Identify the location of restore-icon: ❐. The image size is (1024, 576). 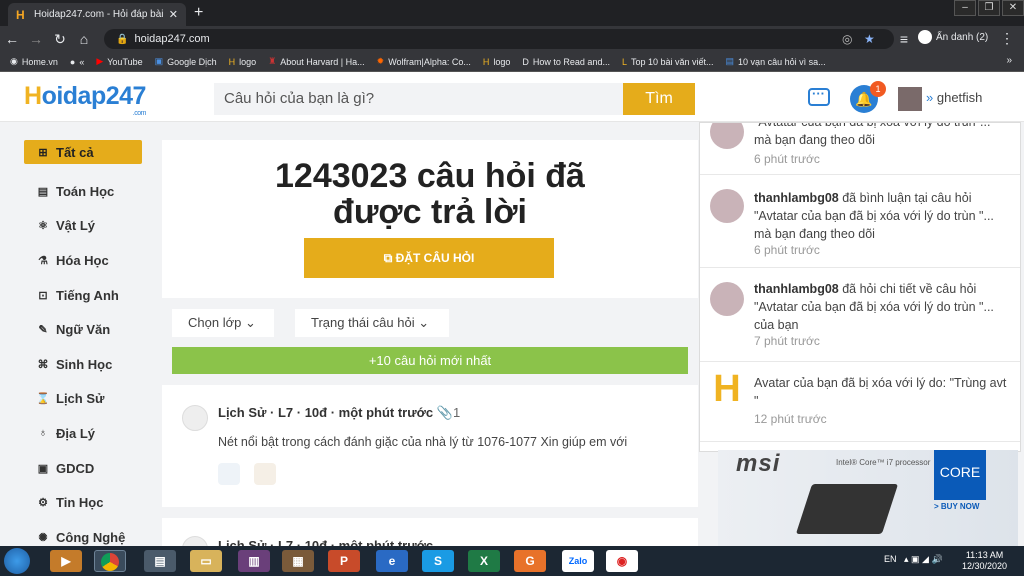
(989, 8).